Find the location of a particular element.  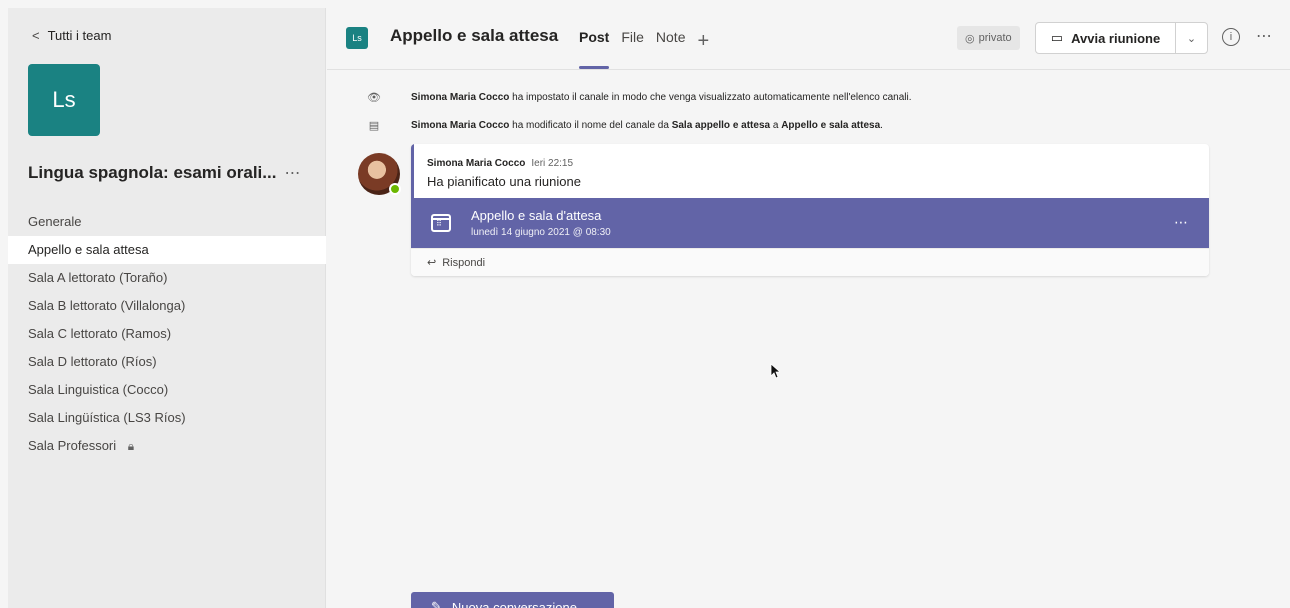

page-title: Appello e sala attesa is located at coordinates (474, 35).